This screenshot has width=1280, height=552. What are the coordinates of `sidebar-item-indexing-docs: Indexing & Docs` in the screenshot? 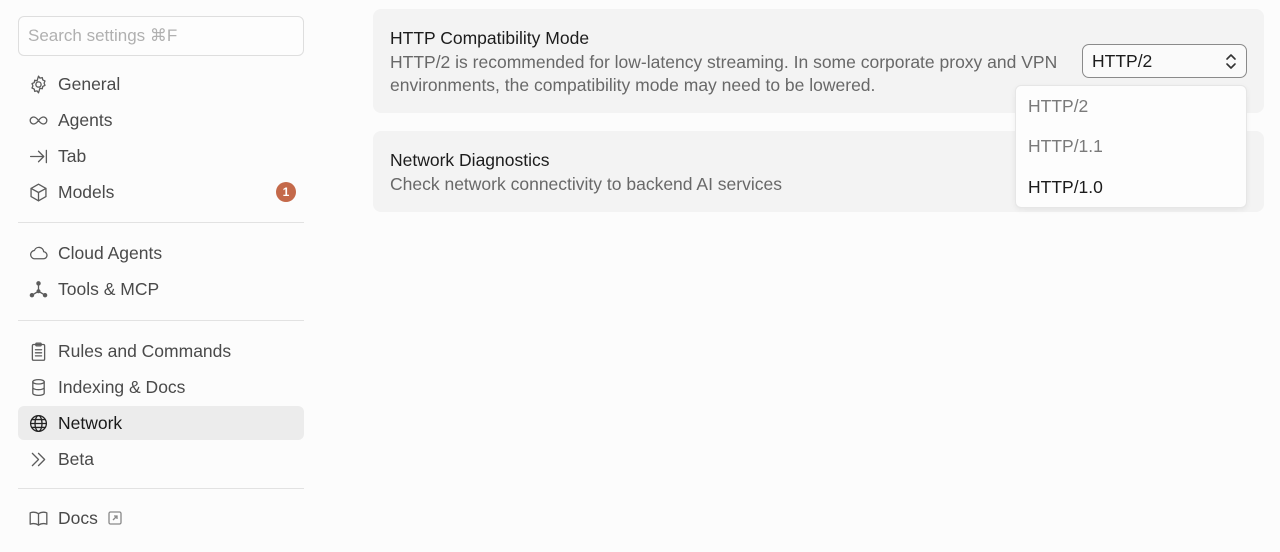 It's located at (161, 387).